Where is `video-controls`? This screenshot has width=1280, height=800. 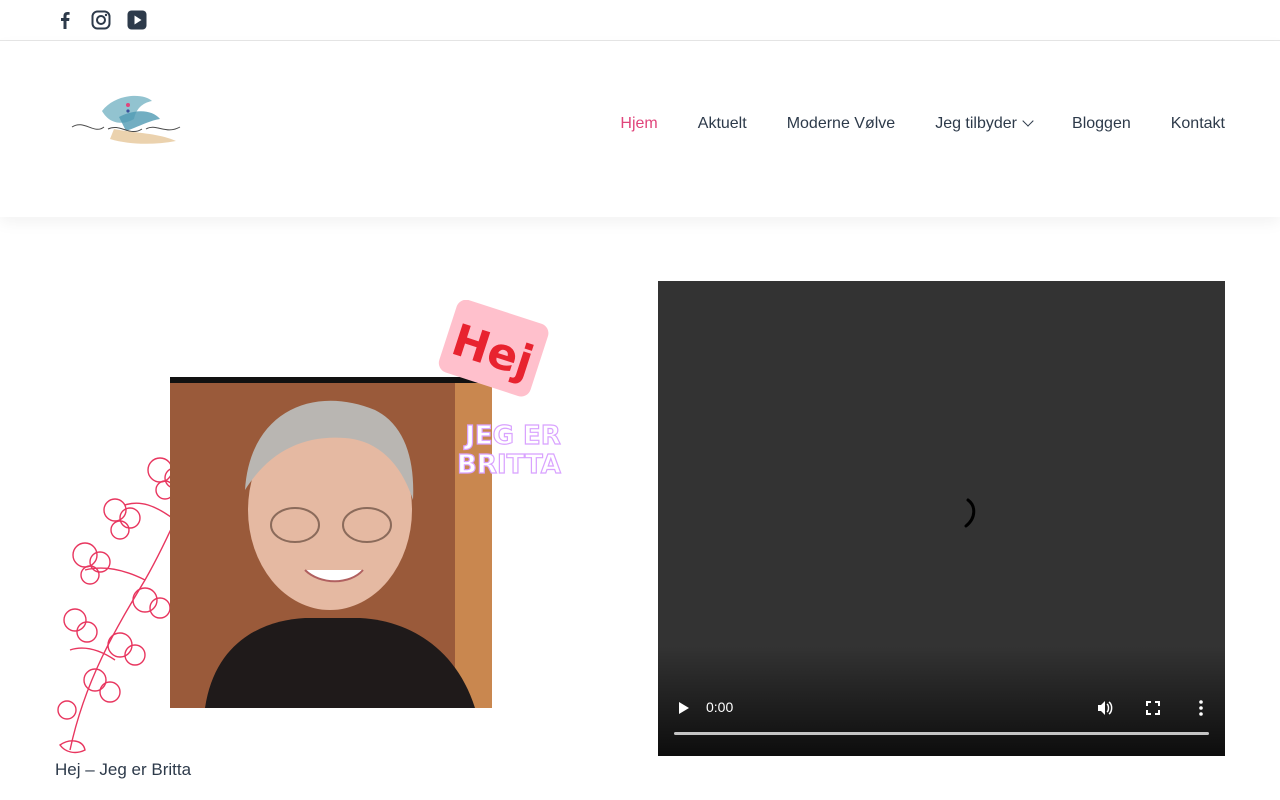
video-controls is located at coordinates (941, 701).